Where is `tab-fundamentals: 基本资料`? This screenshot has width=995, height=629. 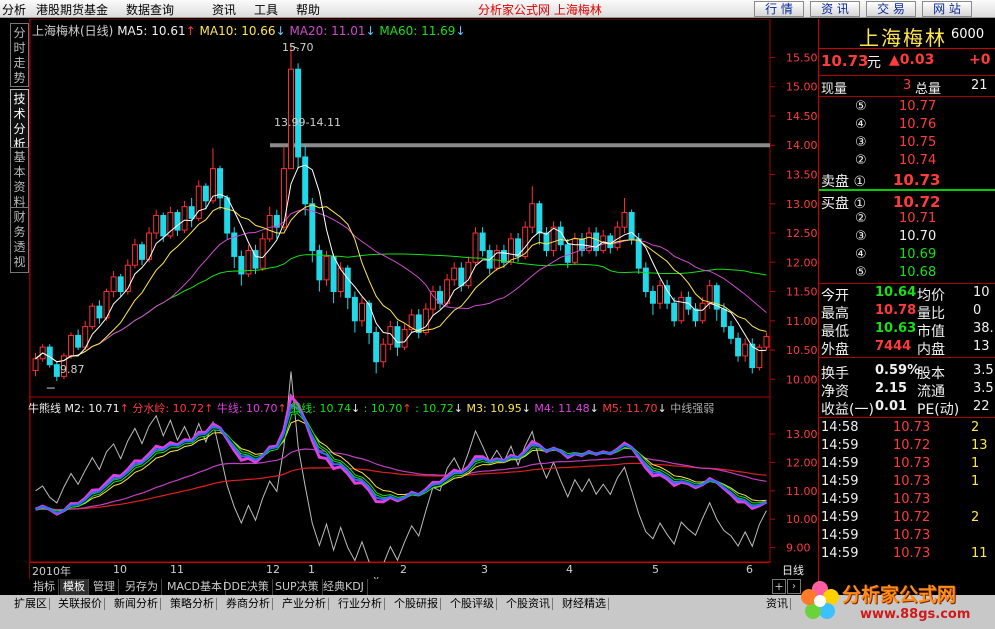 tab-fundamentals: 基本资料 is located at coordinates (19, 180).